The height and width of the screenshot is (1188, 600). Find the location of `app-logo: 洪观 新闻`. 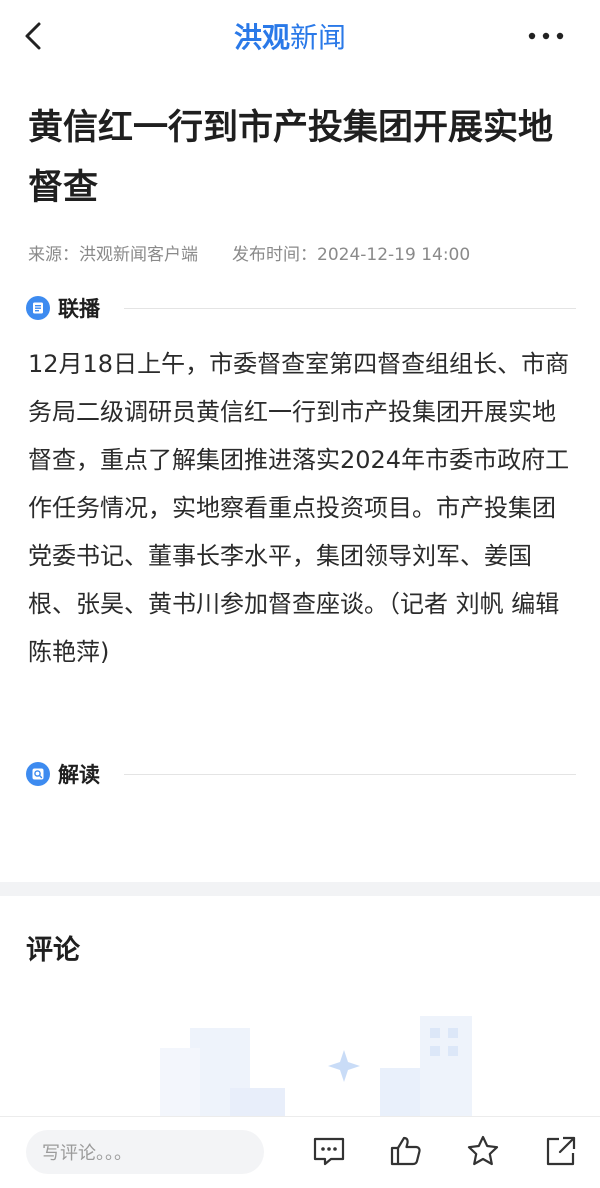

app-logo: 洪观 新闻 is located at coordinates (290, 36).